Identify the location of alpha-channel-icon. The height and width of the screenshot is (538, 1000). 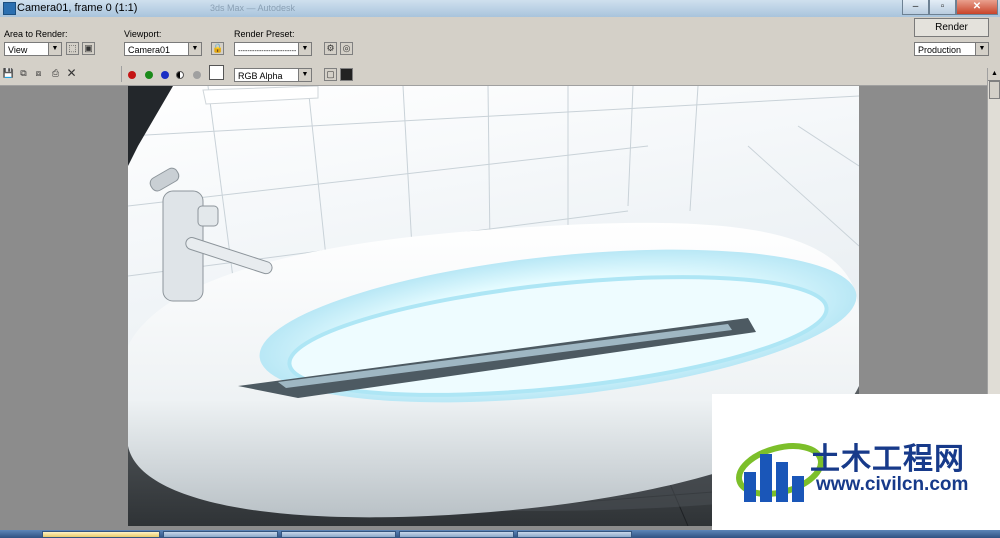
(180, 75).